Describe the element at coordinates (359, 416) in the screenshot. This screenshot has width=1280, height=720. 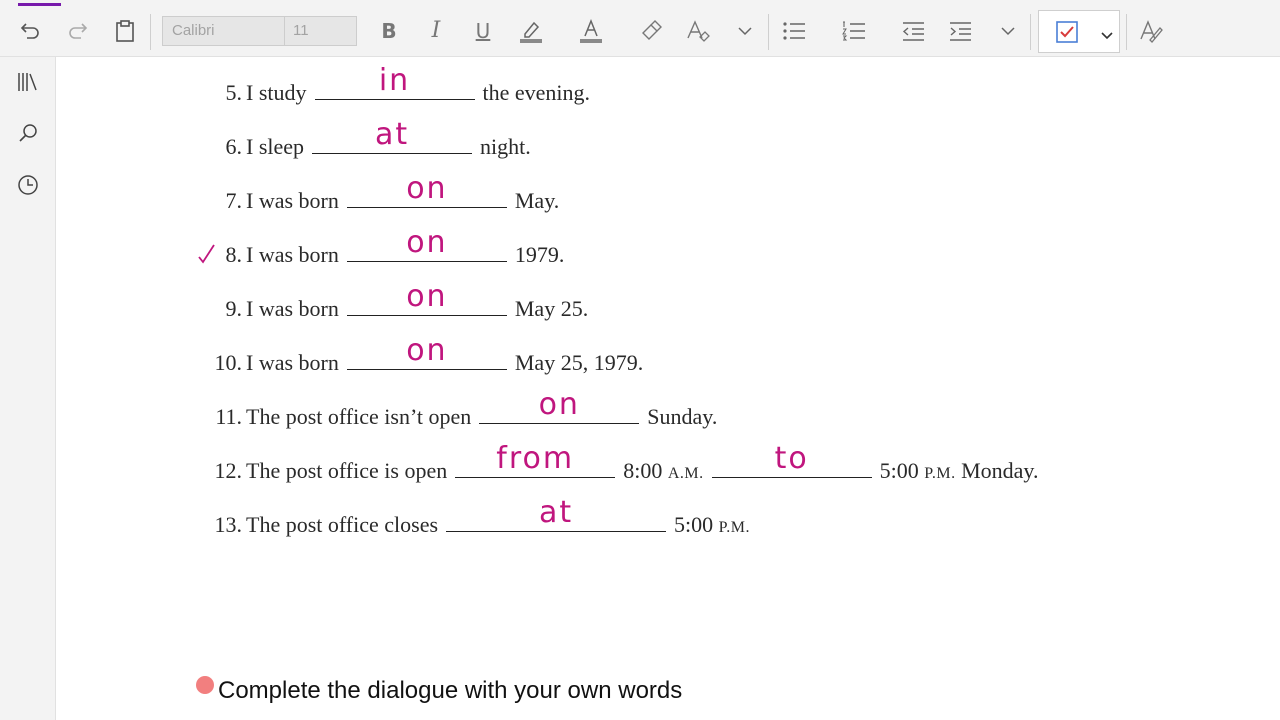
I see `item-text-before: The post office isn’t open` at that location.